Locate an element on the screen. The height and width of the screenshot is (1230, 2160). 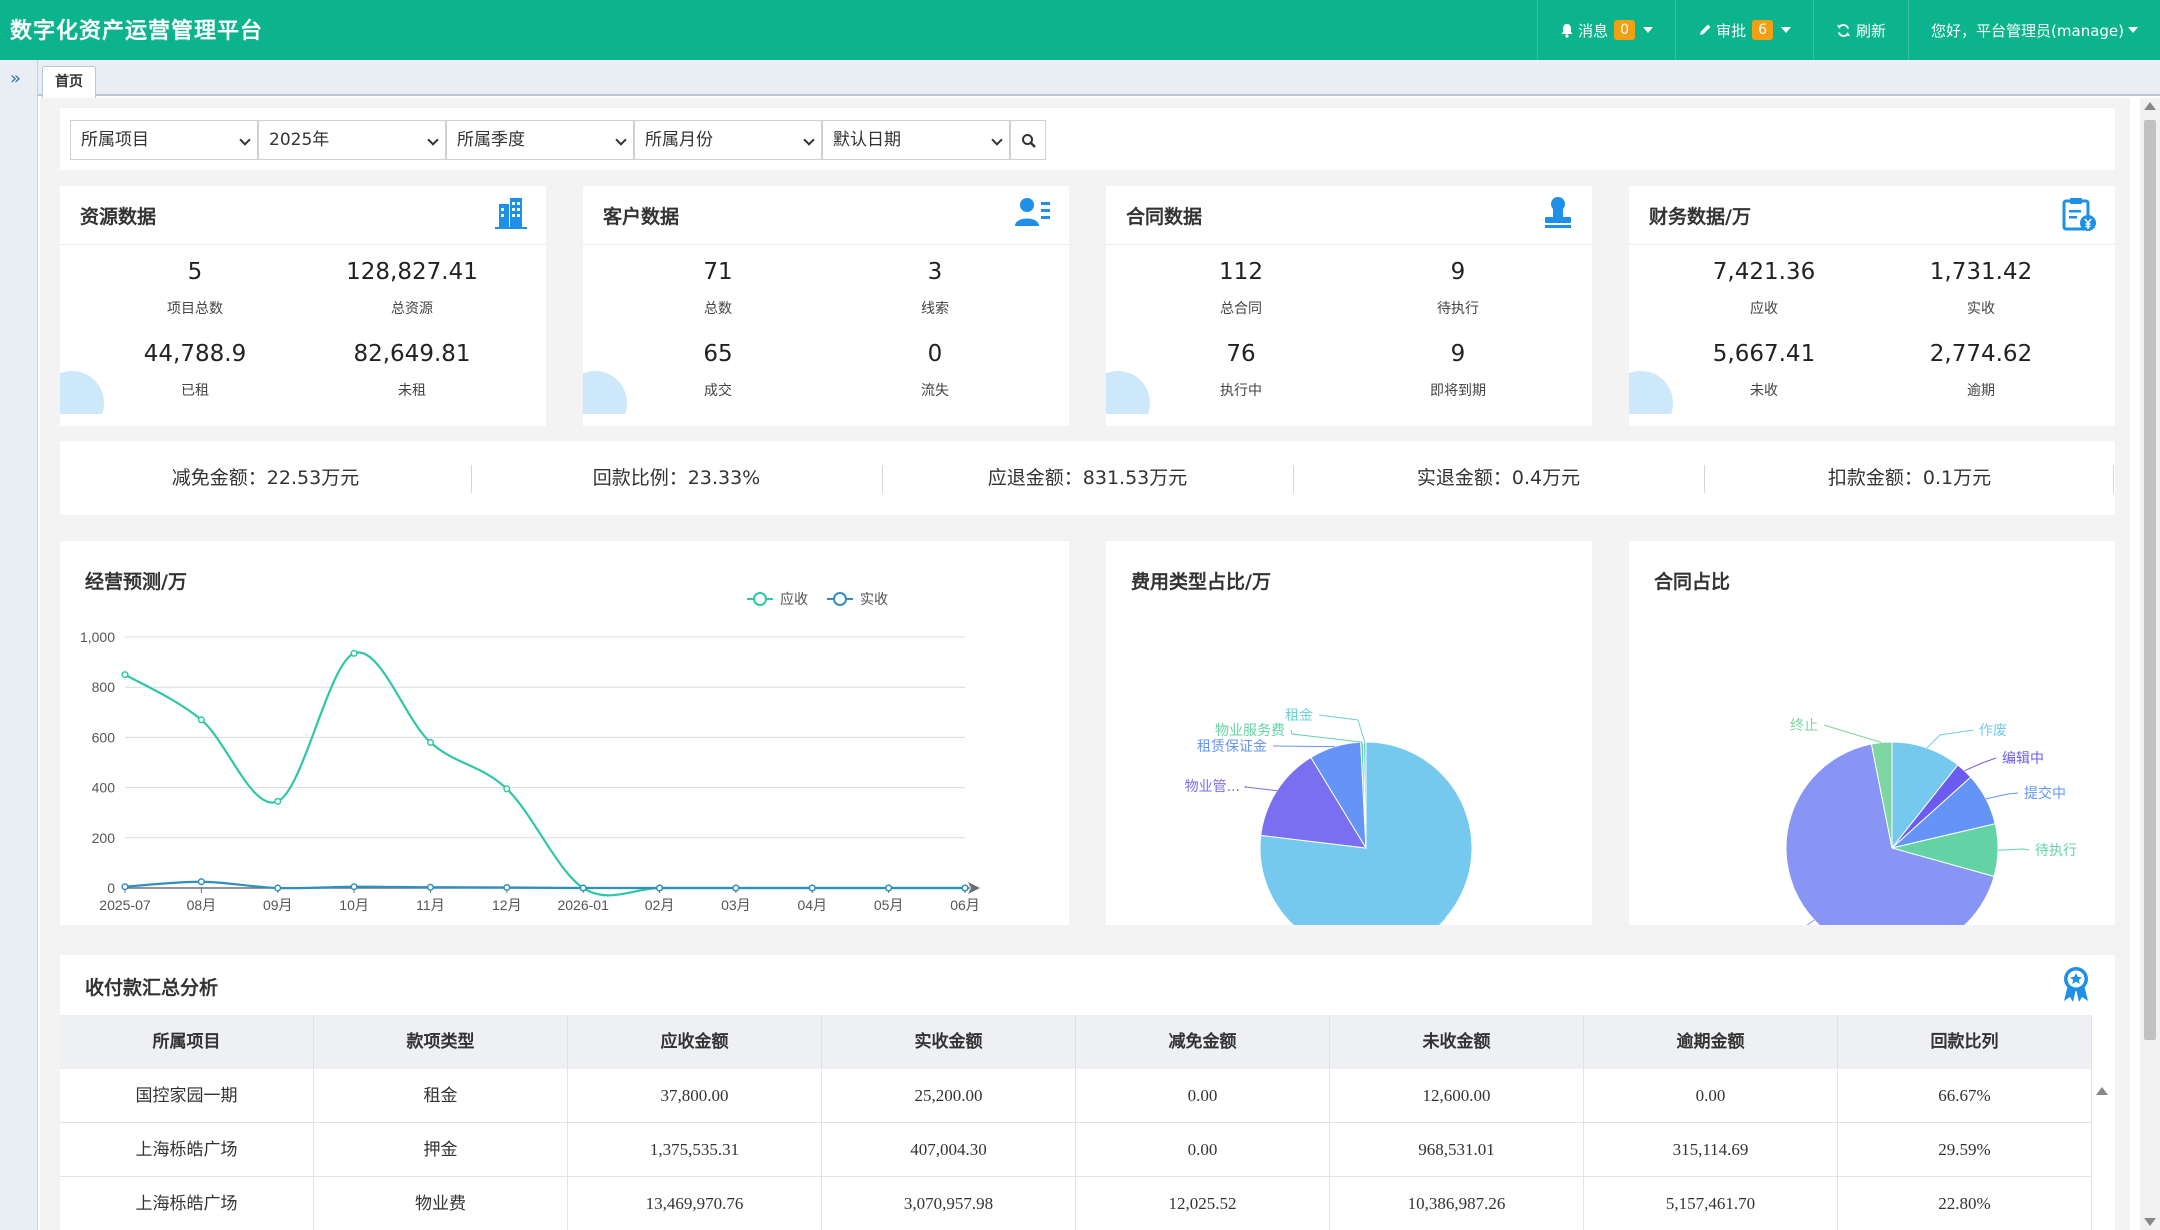
user-list-icon is located at coordinates (1032, 212).